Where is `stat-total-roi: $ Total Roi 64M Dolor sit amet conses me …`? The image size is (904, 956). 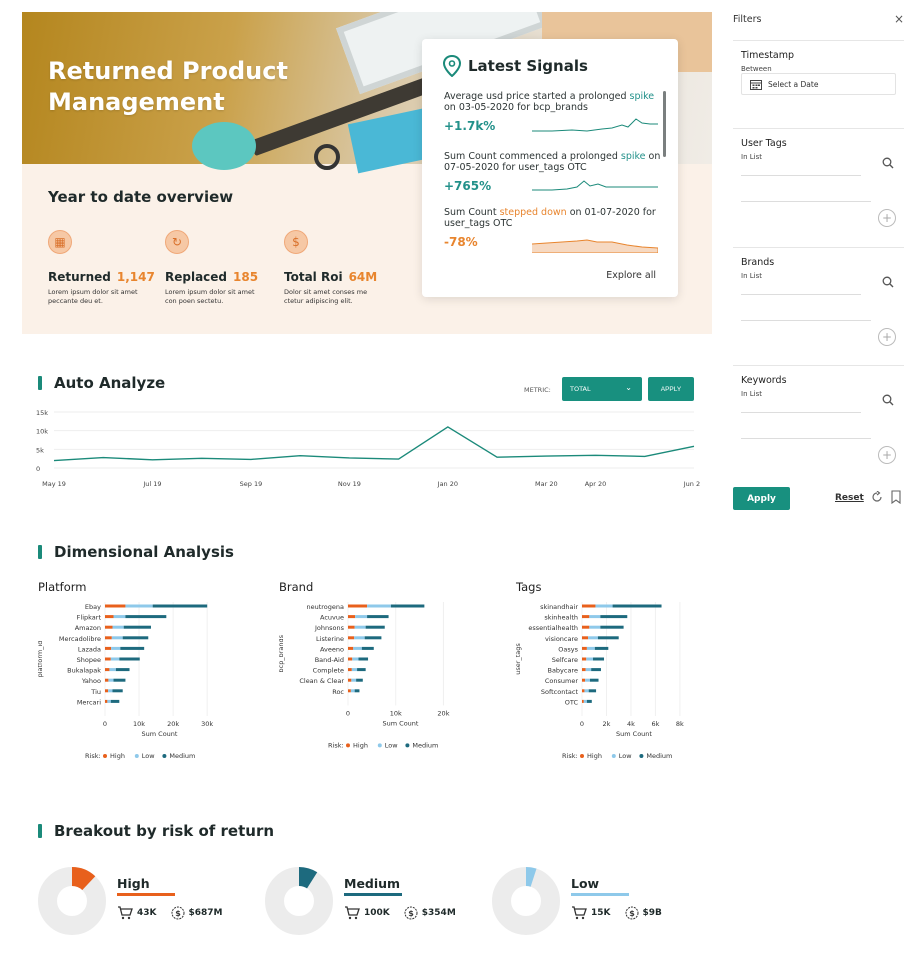 stat-total-roi: $ Total Roi 64M Dolor sit amet conses me … is located at coordinates (344, 268).